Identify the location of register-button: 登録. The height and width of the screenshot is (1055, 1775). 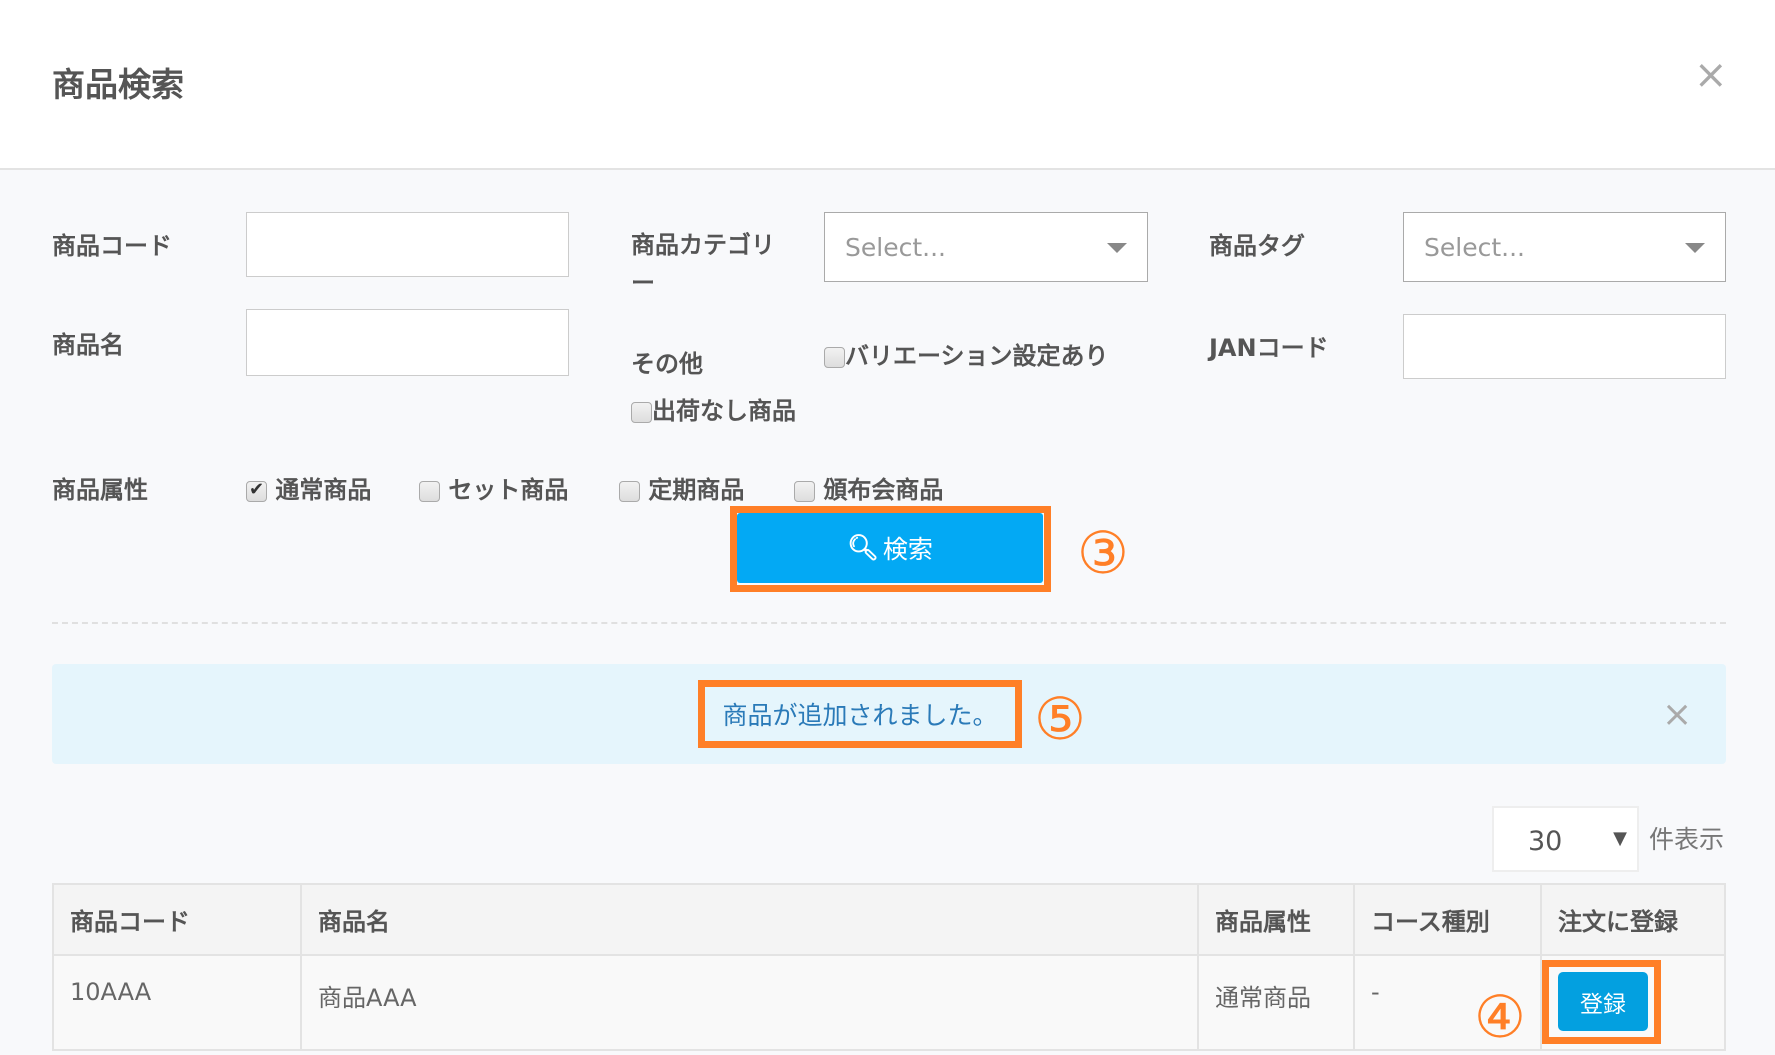
(1603, 1001).